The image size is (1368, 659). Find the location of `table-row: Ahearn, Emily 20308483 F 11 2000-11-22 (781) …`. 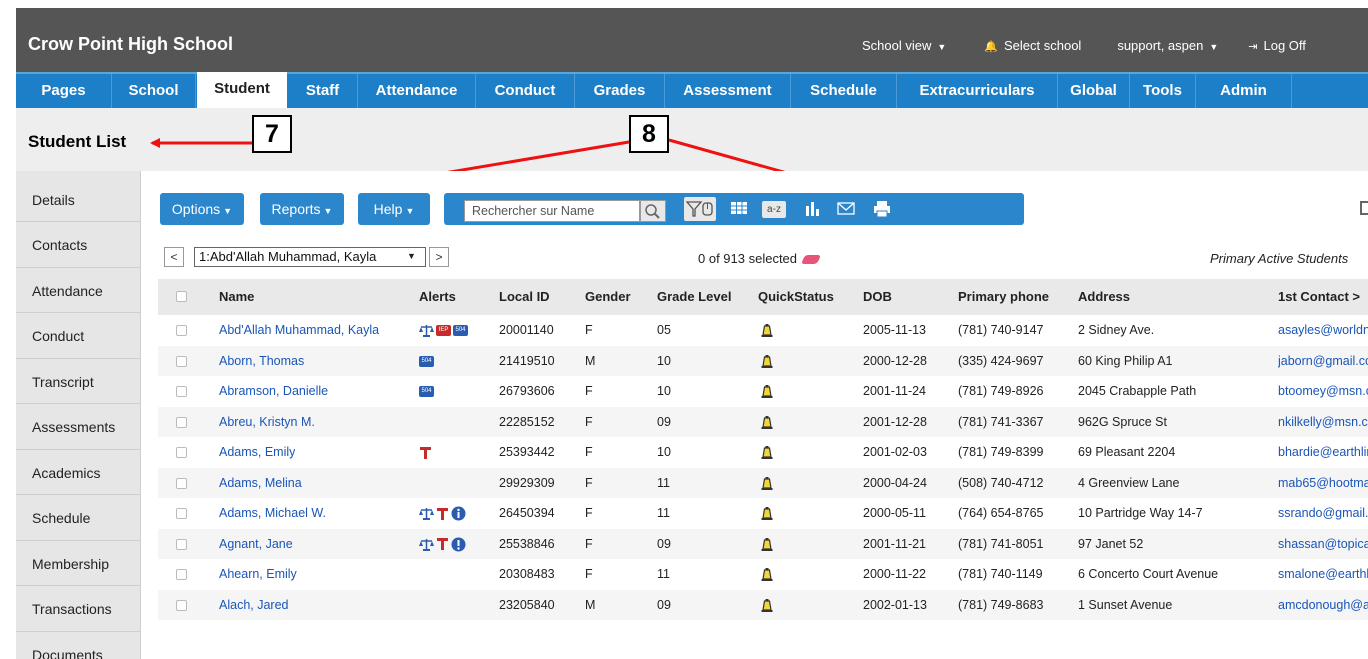

table-row: Ahearn, Emily 20308483 F 11 2000-11-22 (781) … is located at coordinates (763, 574).